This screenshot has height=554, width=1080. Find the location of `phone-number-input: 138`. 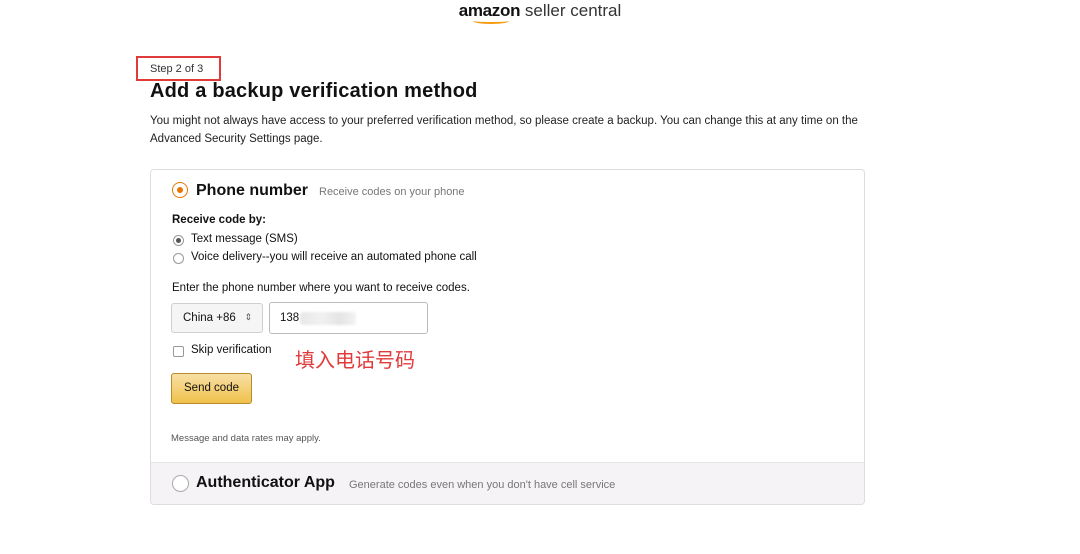

phone-number-input: 138 is located at coordinates (348, 318).